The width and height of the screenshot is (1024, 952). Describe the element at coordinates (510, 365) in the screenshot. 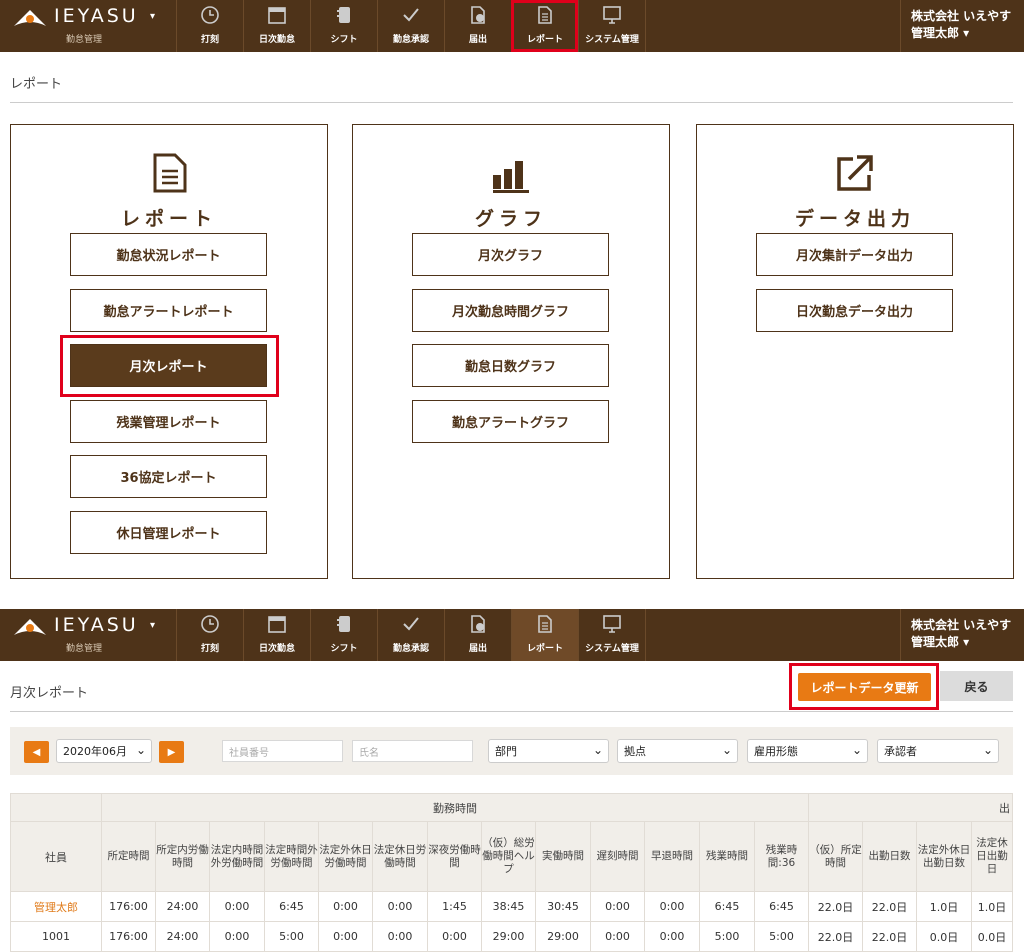

I see `attendance-days-graph-button: 勤怠日数グラフ` at that location.